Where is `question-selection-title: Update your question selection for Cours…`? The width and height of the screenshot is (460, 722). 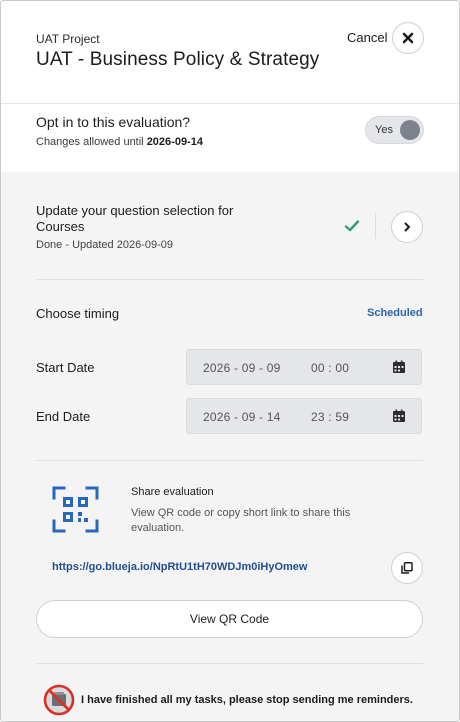
question-selection-title: Update your question selection for Cours… is located at coordinates (135, 218).